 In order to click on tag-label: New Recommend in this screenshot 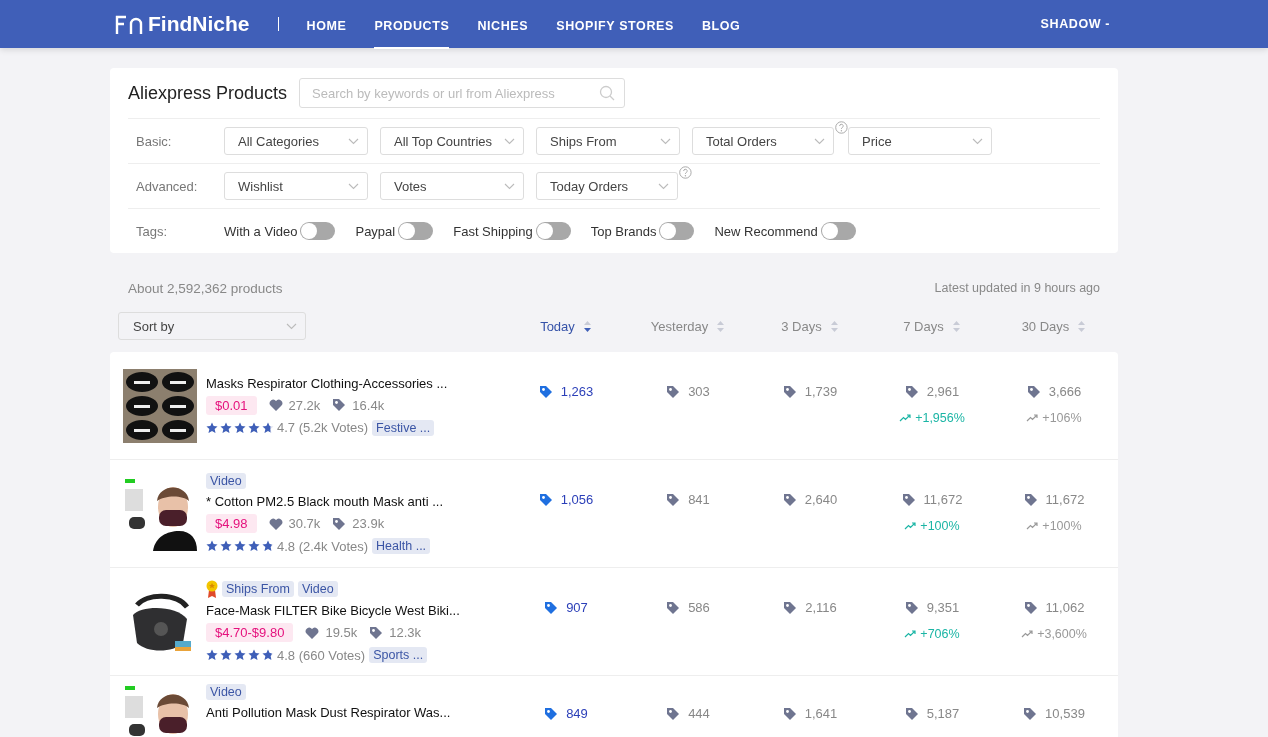, I will do `click(766, 231)`.